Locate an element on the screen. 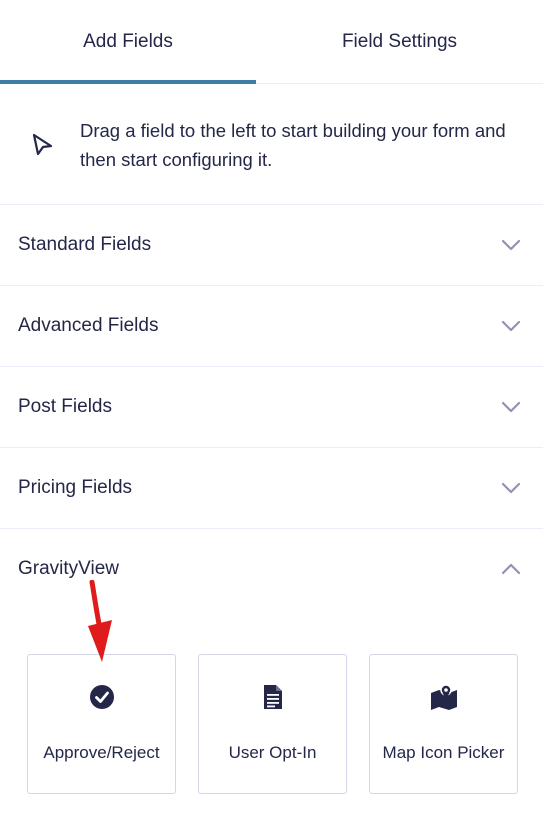  tab-add-fields: Add Fields is located at coordinates (128, 42).